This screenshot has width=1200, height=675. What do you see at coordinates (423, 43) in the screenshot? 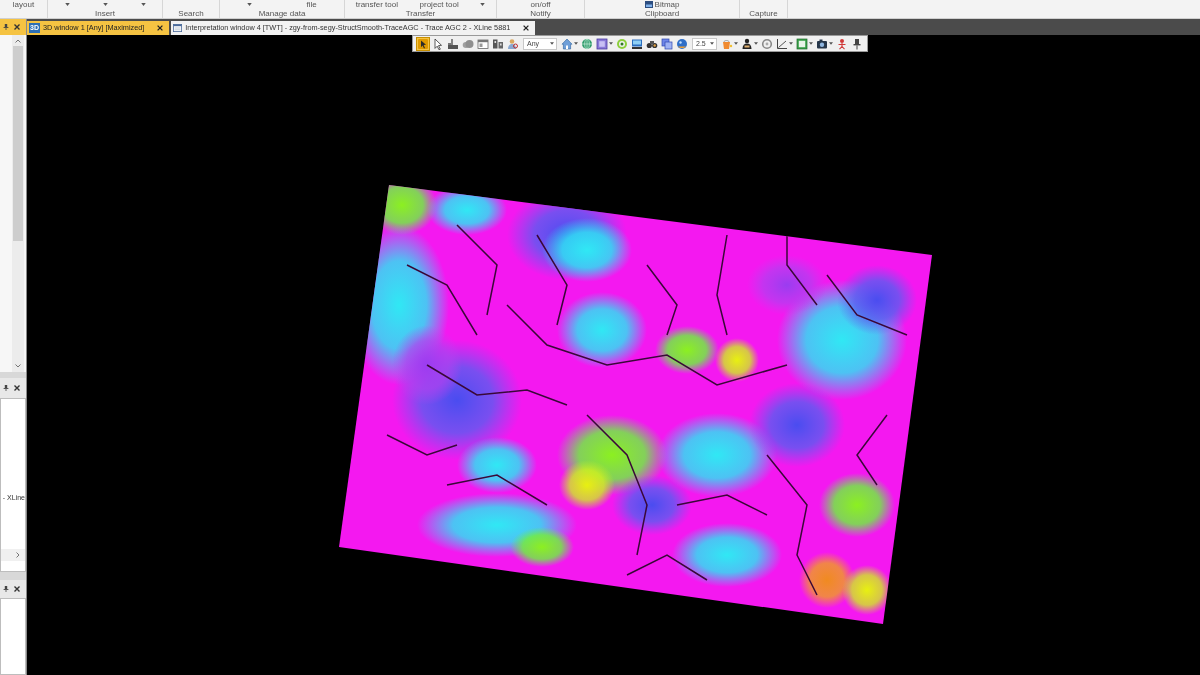
I see `cursor-square-icon` at bounding box center [423, 43].